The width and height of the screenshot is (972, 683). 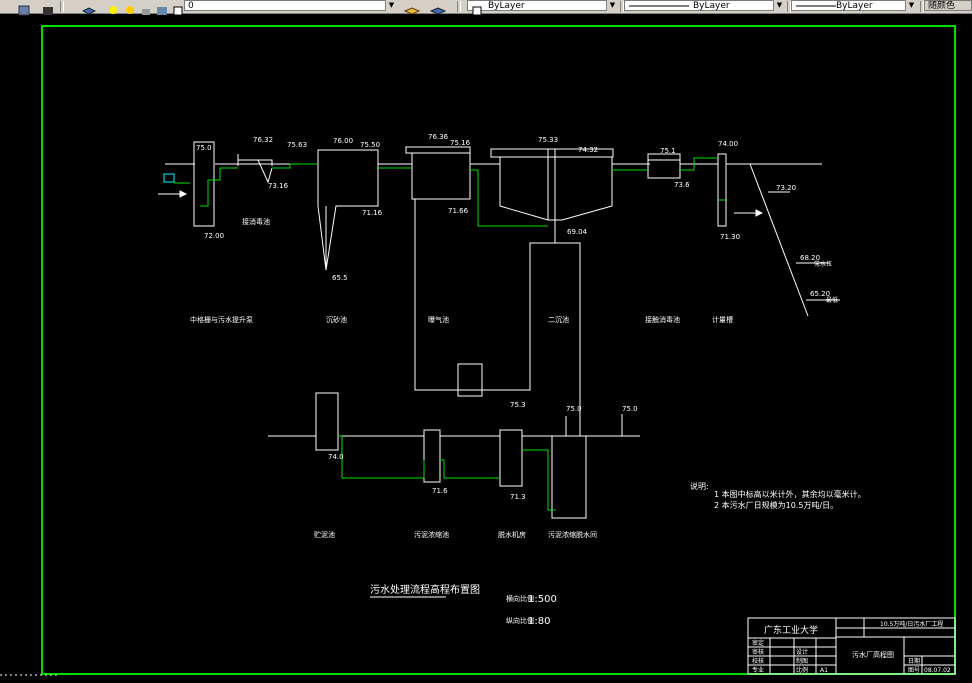 What do you see at coordinates (542, 599) in the screenshot?
I see `scale-value: 1:500` at bounding box center [542, 599].